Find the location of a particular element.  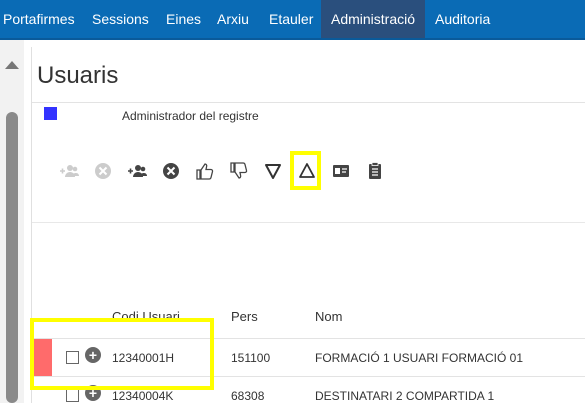

highlight-box-first-row is located at coordinates (122, 354).